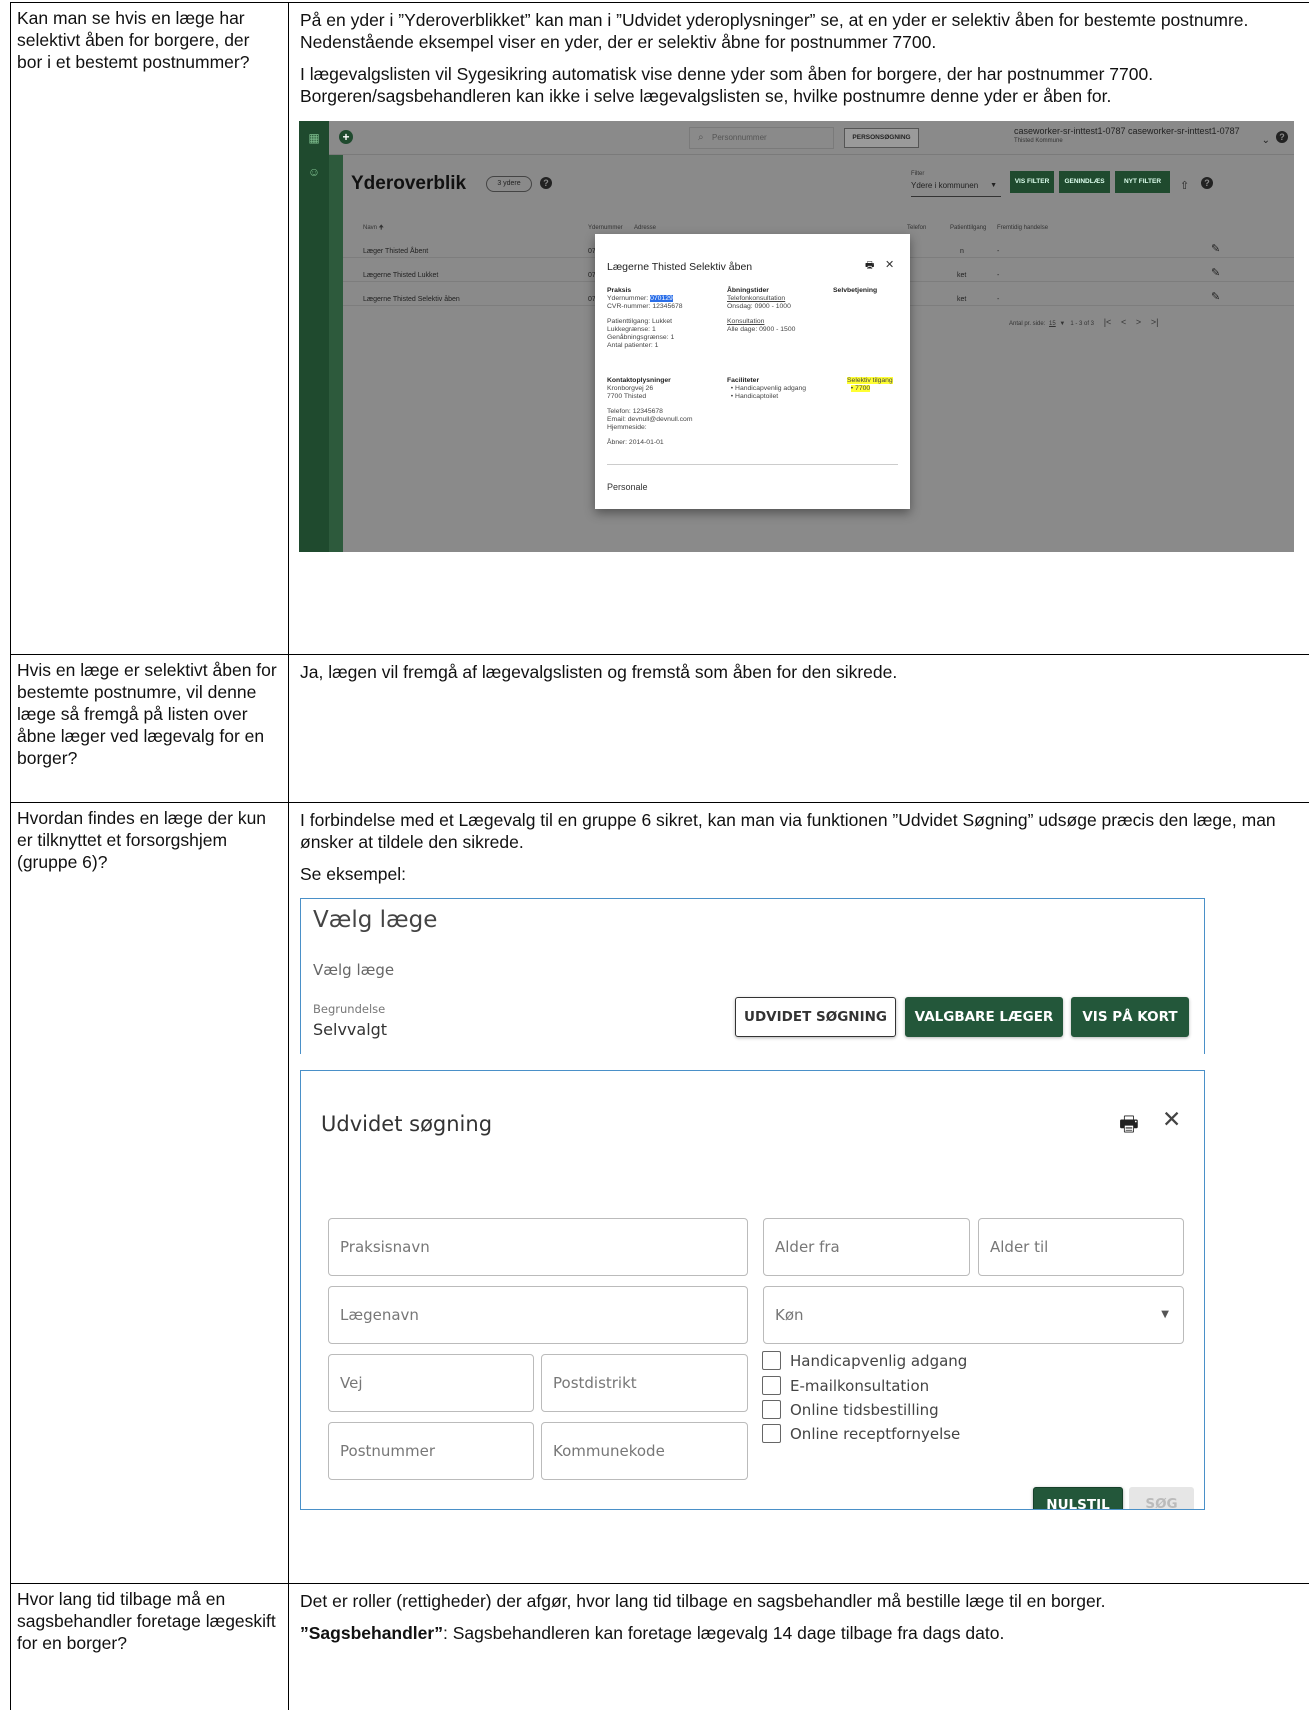  Describe the element at coordinates (644, 1451) in the screenshot. I see `kommunekode-input: Kommunekode` at that location.